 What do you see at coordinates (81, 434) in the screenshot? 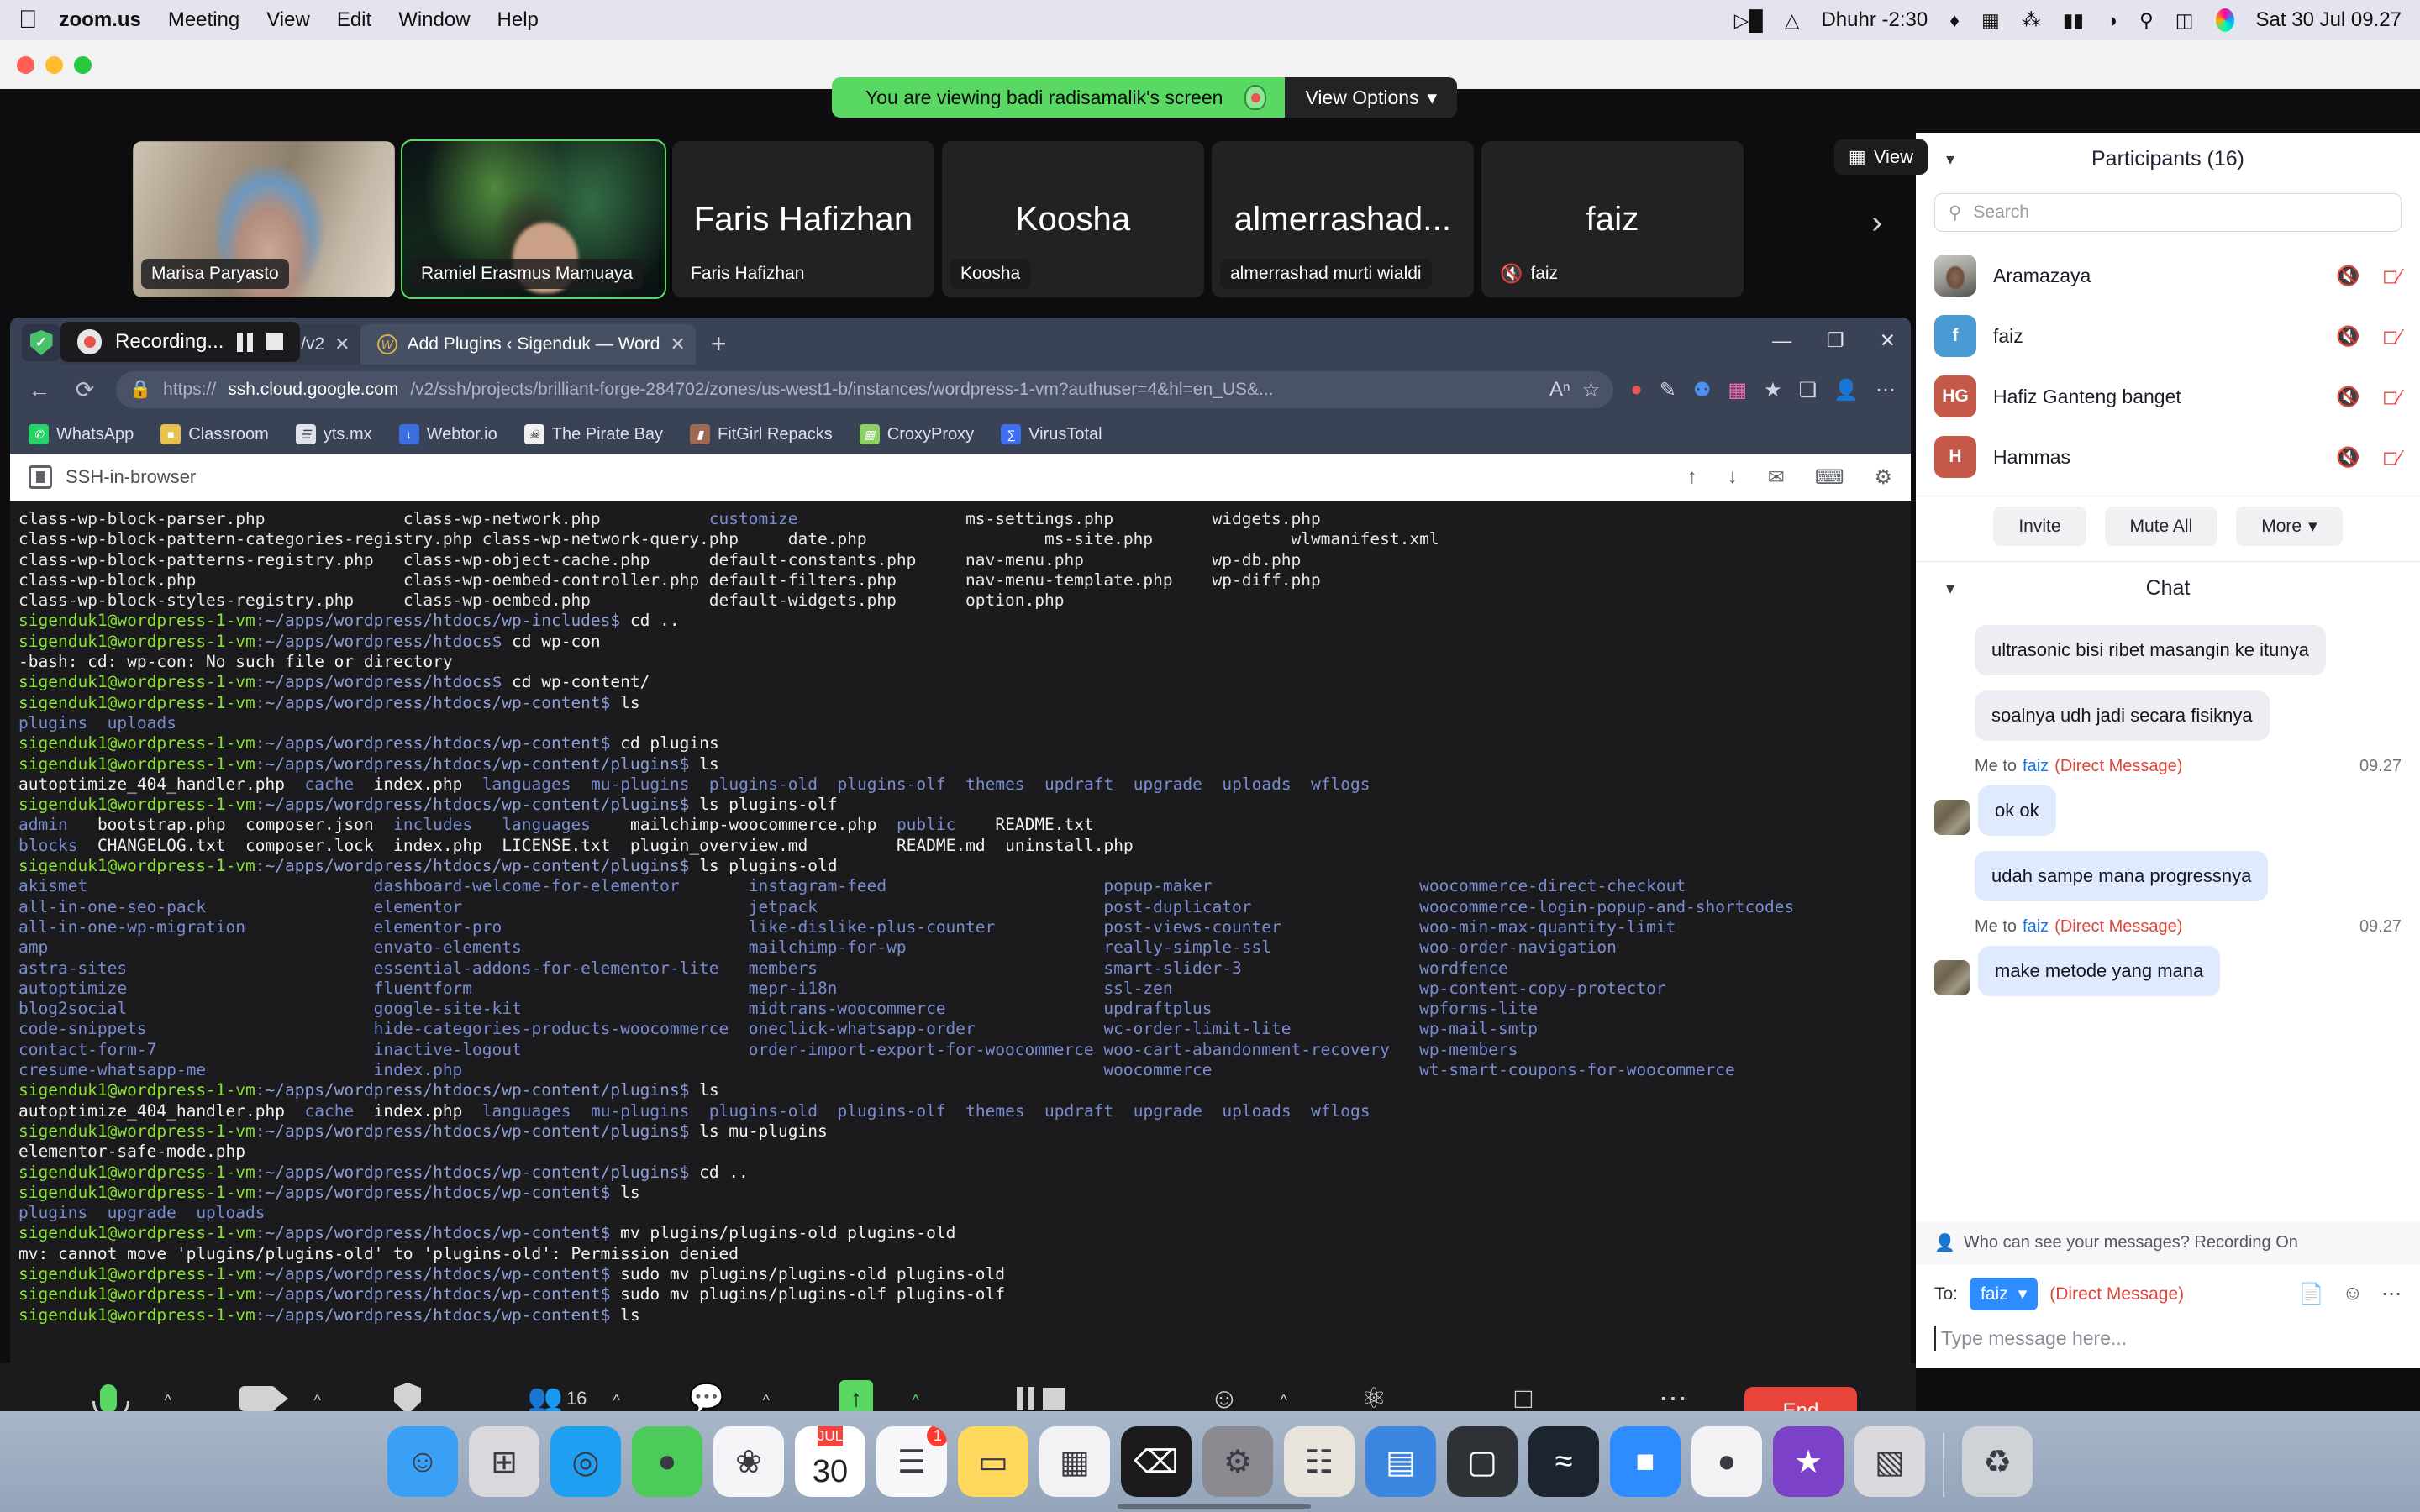
I see `bookmark-whatsapp: ✆ WhatsApp` at bounding box center [81, 434].